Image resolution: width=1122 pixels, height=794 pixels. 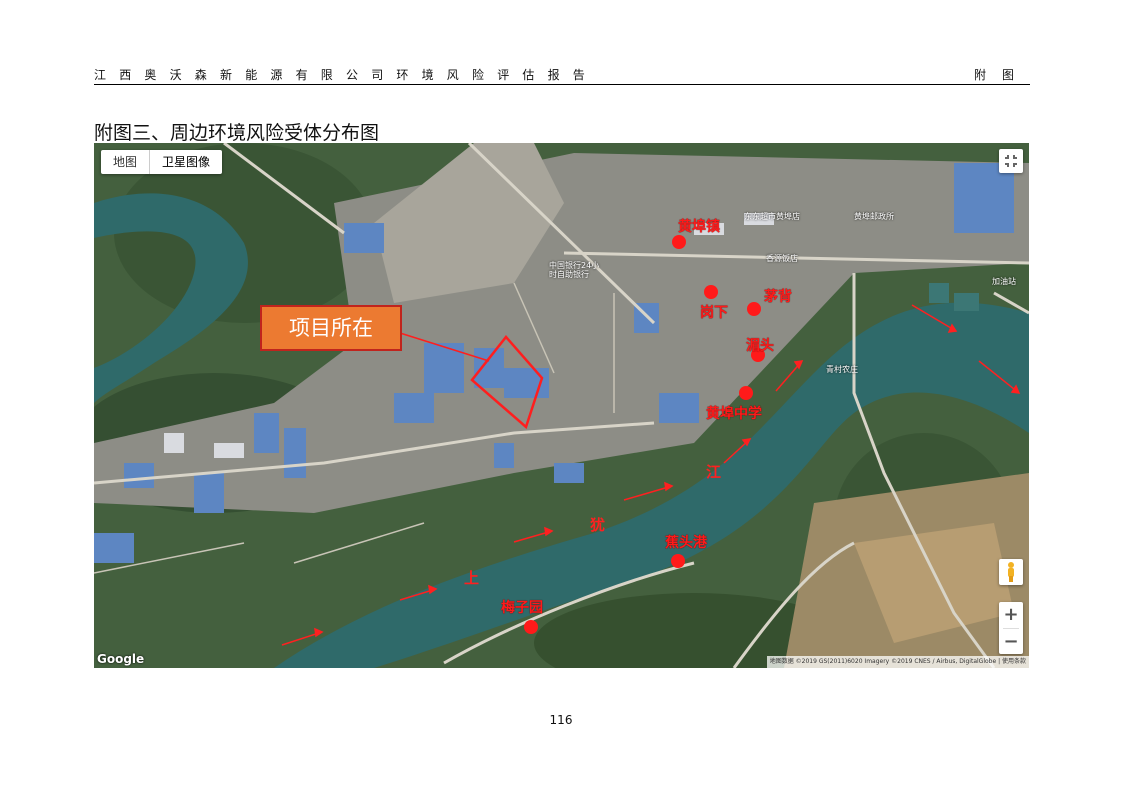 I want to click on place-label-gangxia: 岗下, so click(x=714, y=313).